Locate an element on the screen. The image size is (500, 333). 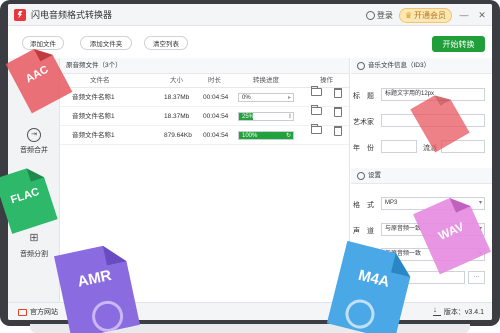
progress-bar: 0% ▸ is located at coordinates (266, 97).